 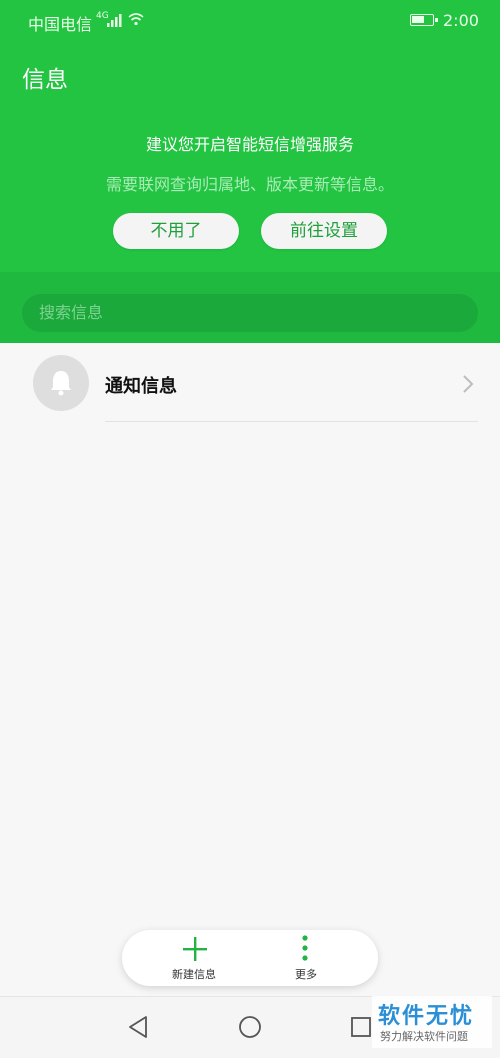 I want to click on carrier-label: 中国电信, so click(x=60, y=24).